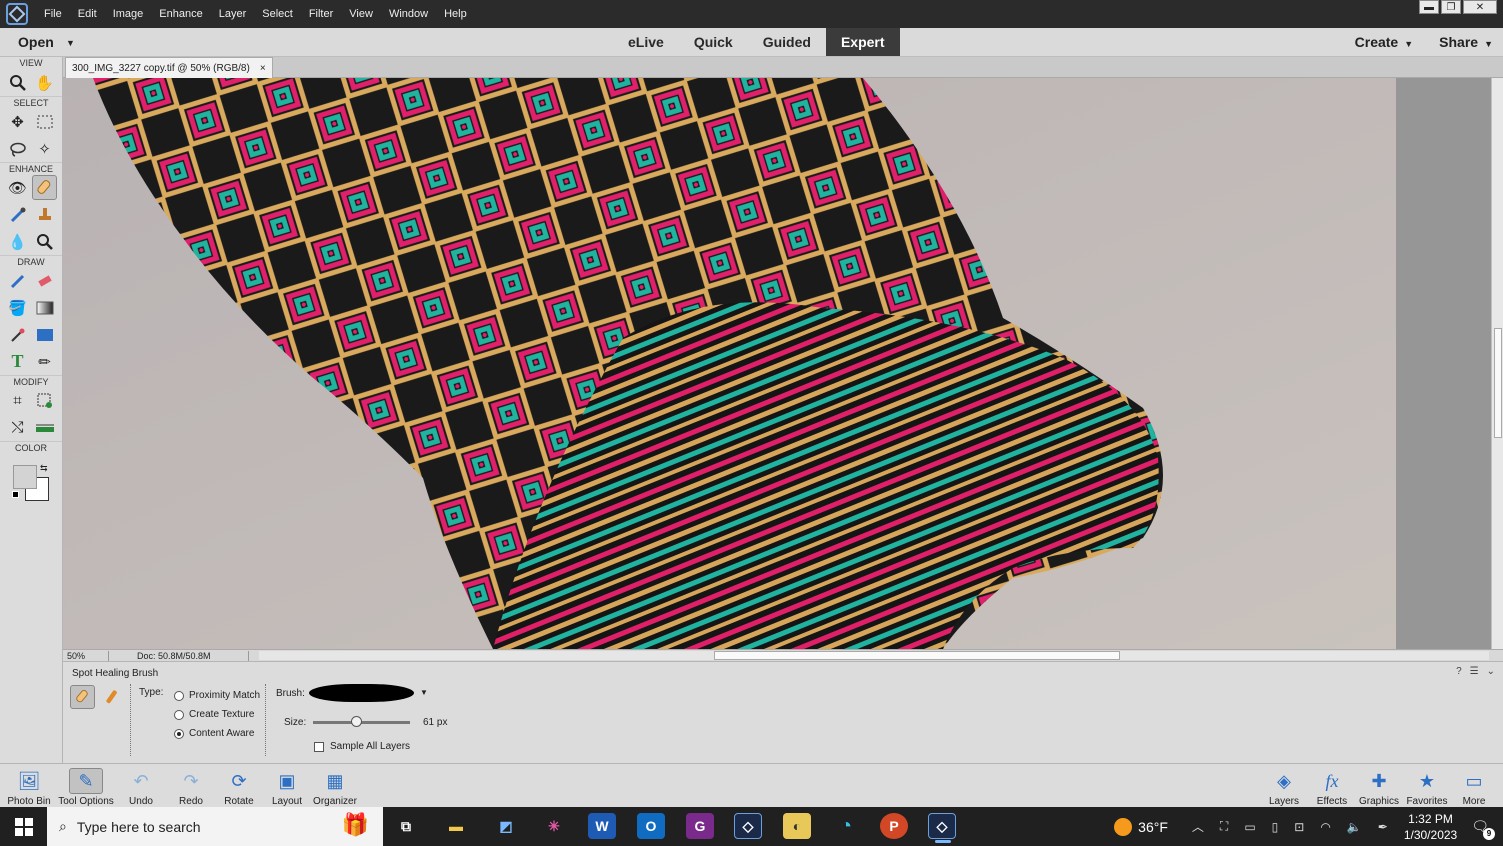 The image size is (1503, 846). I want to click on brush-preset-preview, so click(361, 693).